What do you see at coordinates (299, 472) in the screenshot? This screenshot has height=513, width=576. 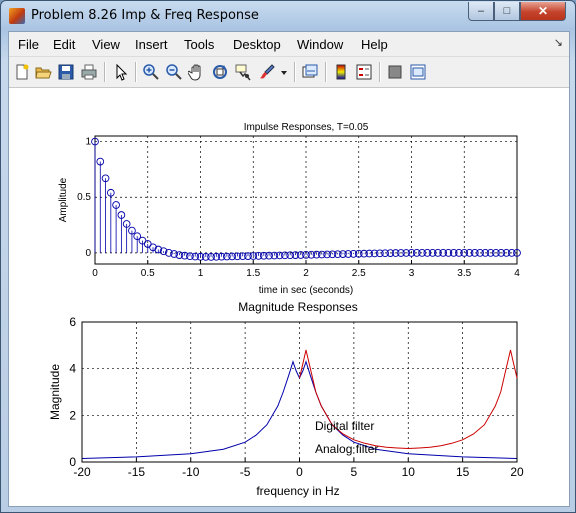 I see `magnitude-x-tick-label: 0` at bounding box center [299, 472].